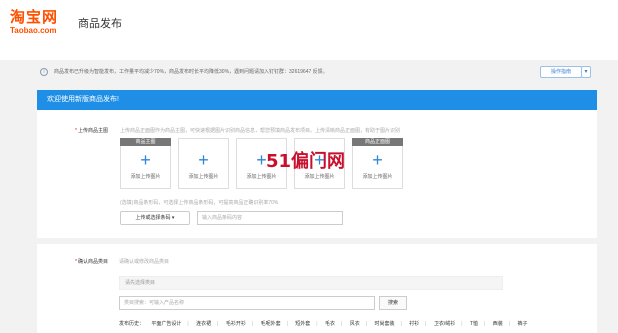  I want to click on barcode-input: 输入商品条码内容, so click(270, 218).